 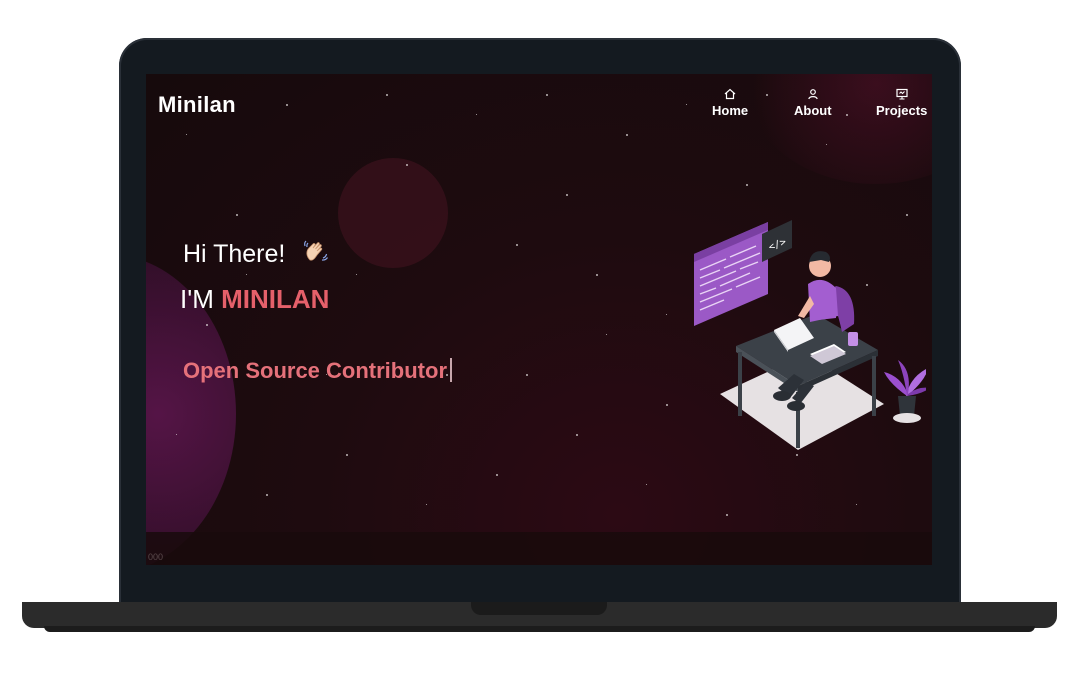 I want to click on waving-hand-icon, so click(x=316, y=255).